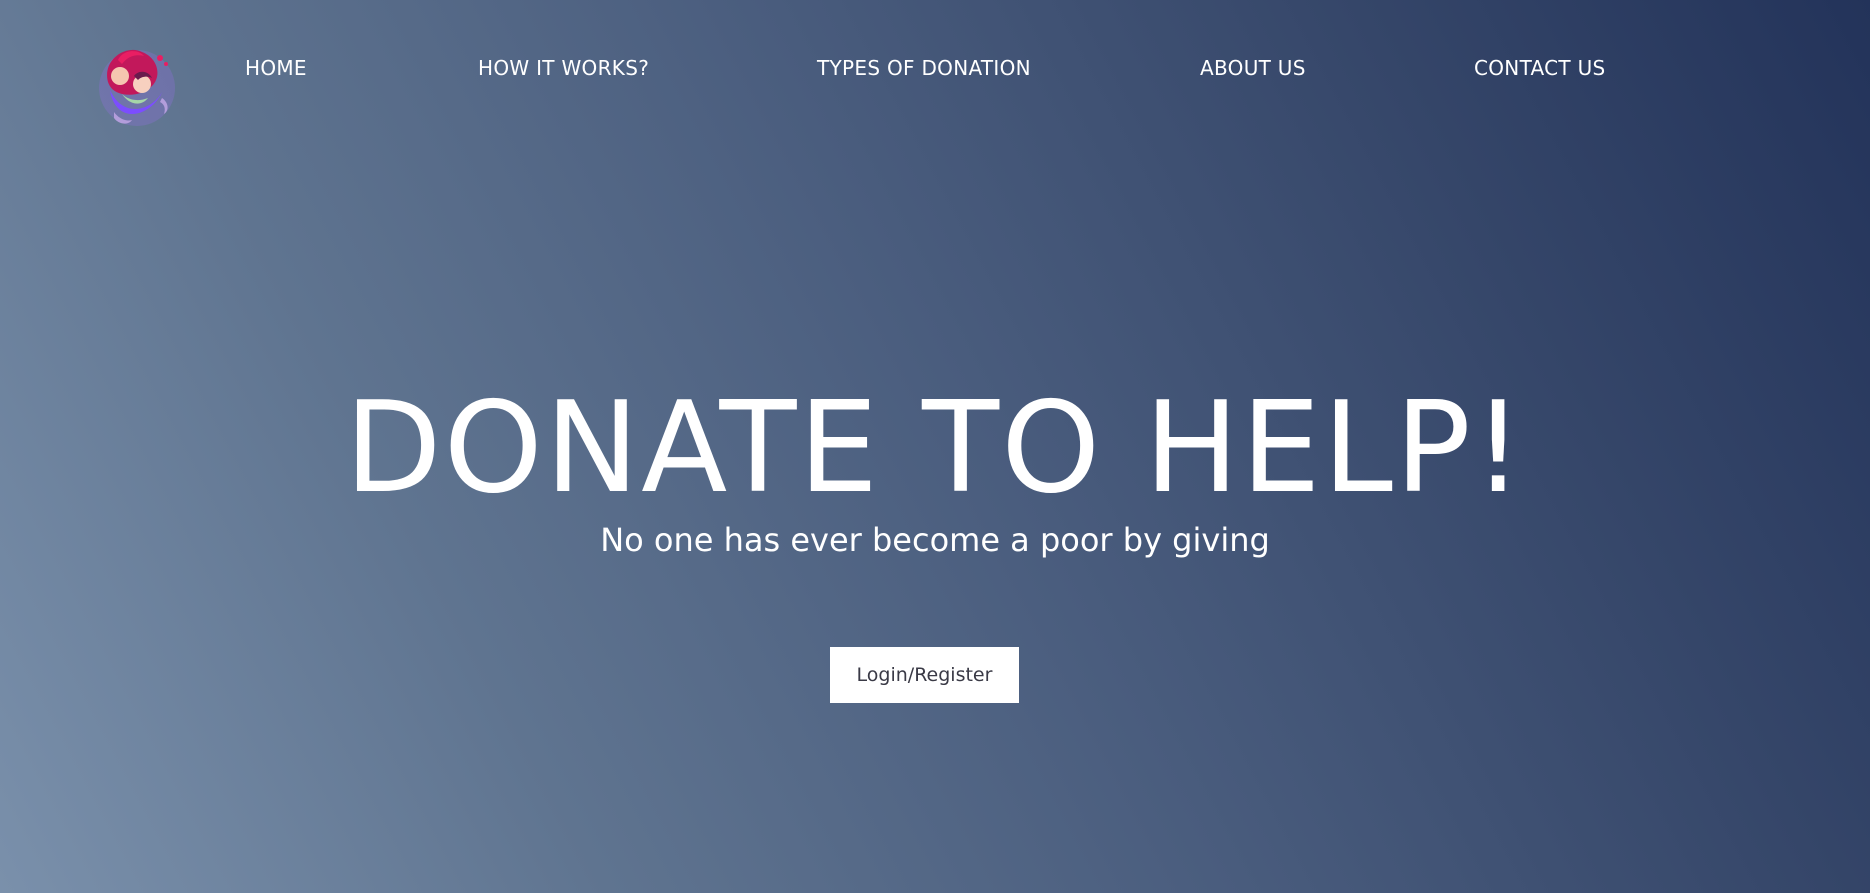 The image size is (1870, 893). Describe the element at coordinates (1253, 68) in the screenshot. I see `nav-item-about-us: ABOUT US` at that location.